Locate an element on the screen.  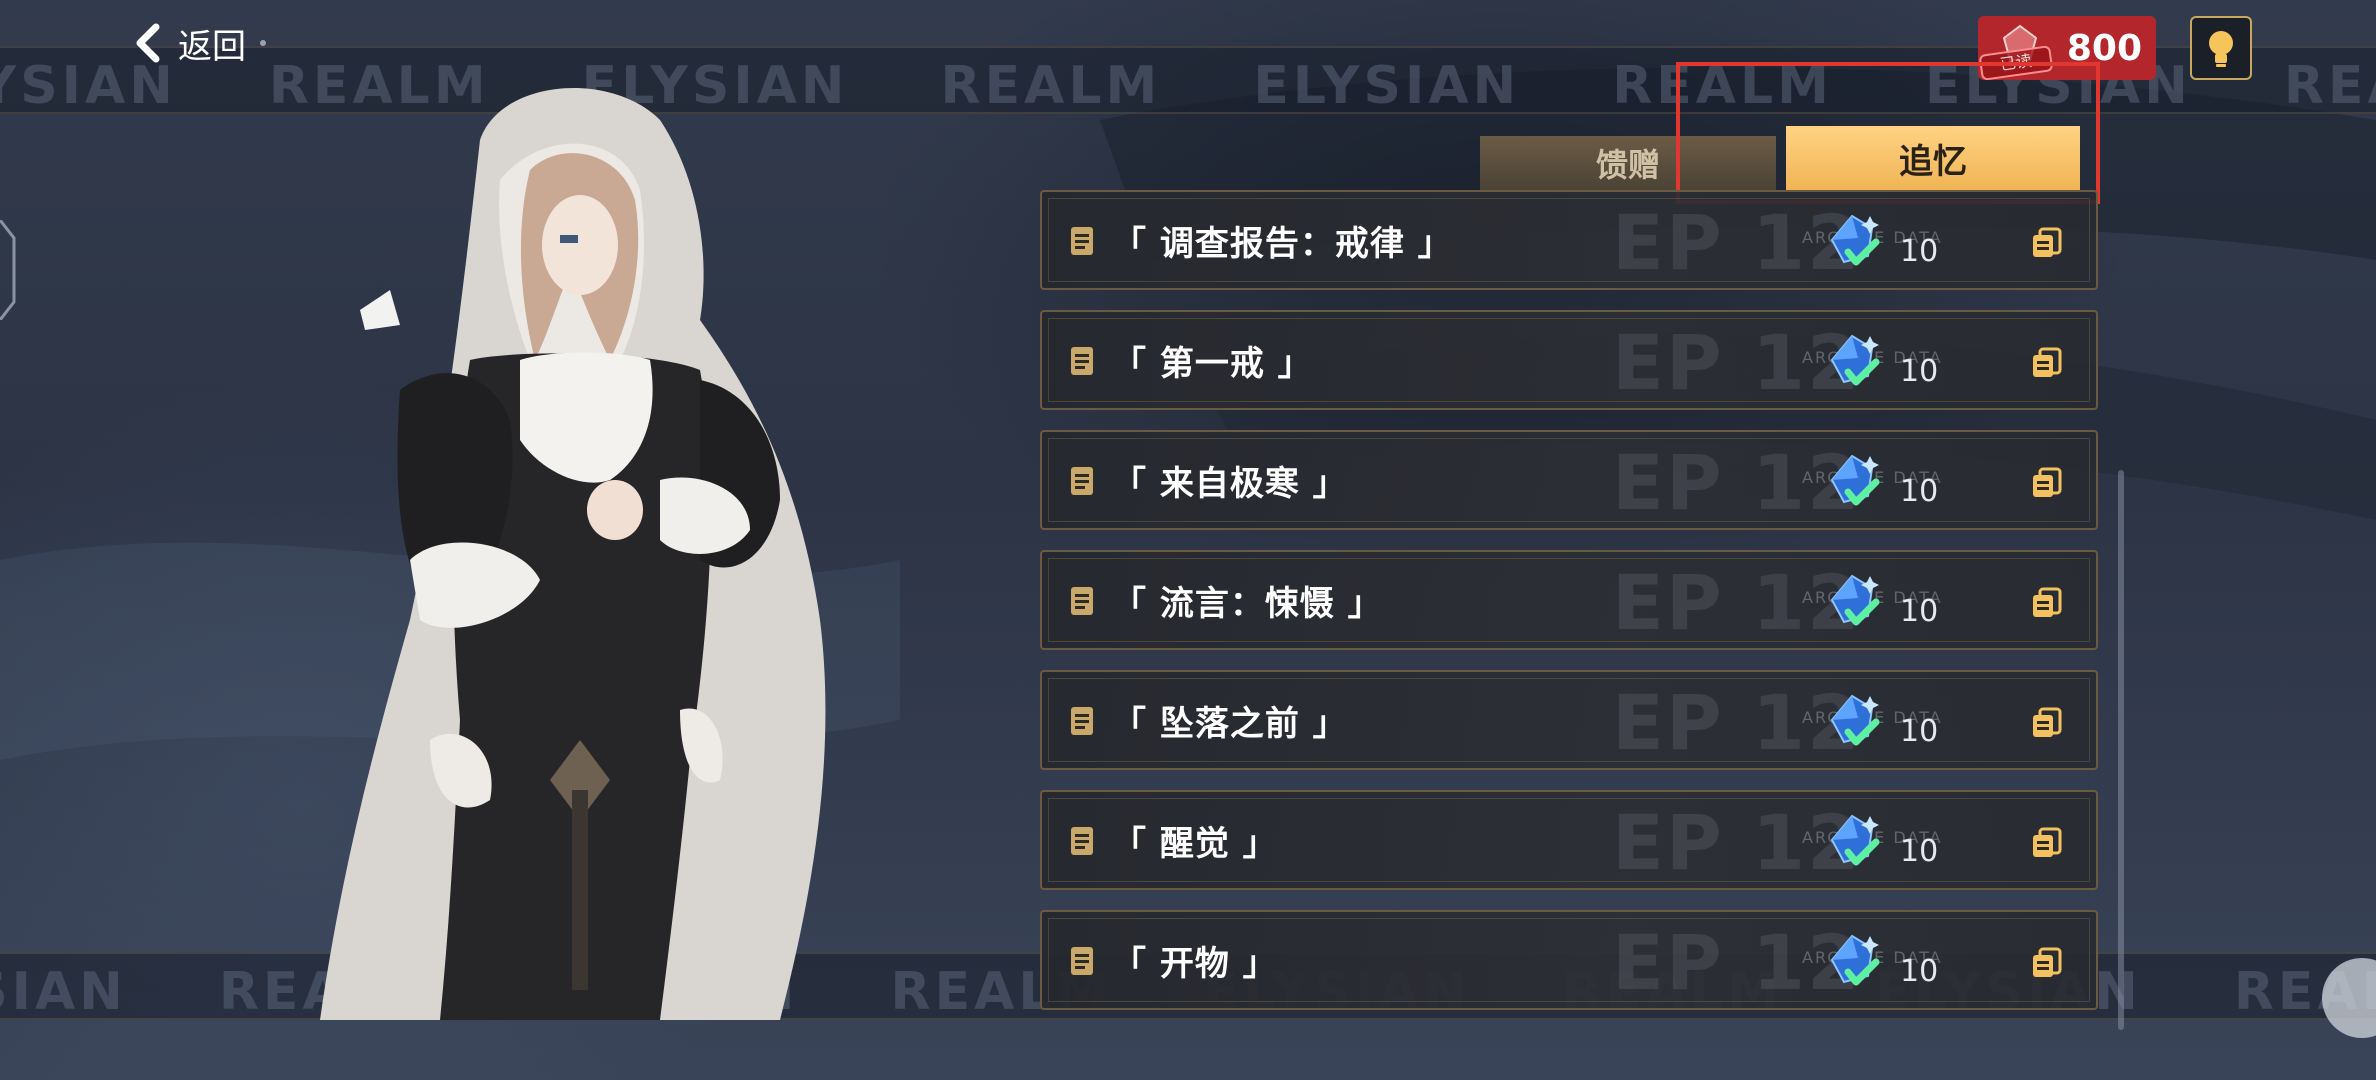
memory-row: EP 12 「 醒觉 」 ARCHIVE DATA 10 is located at coordinates (1569, 840).